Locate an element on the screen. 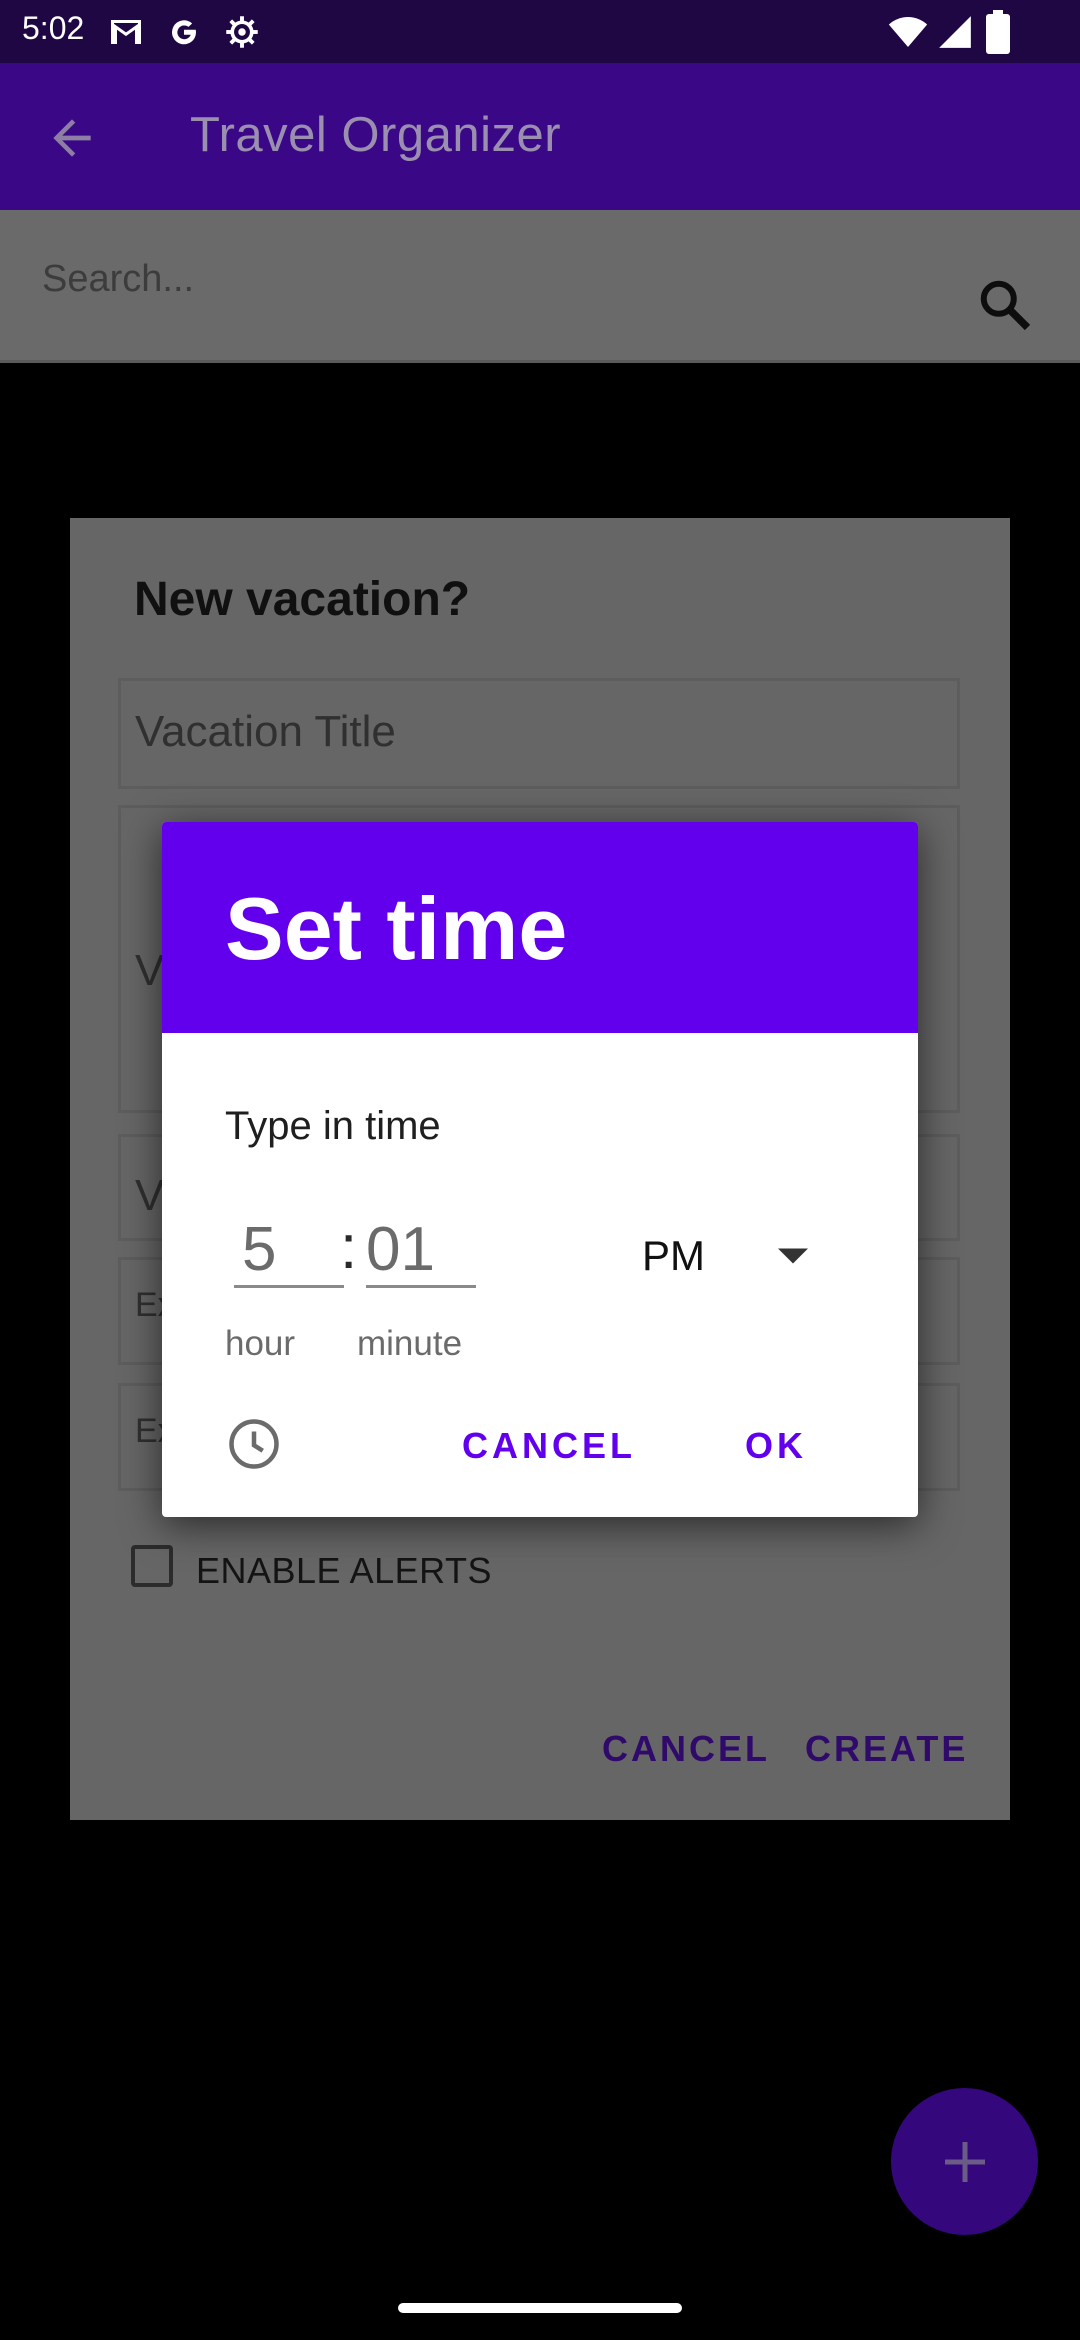  gmail-icon is located at coordinates (126, 32).